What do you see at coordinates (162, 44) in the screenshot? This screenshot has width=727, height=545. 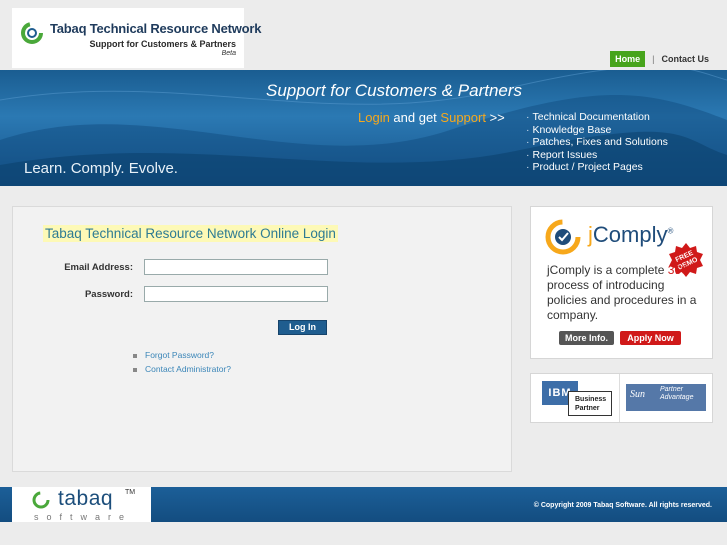 I see `logo-subtitle: Support for Customers & Partners` at bounding box center [162, 44].